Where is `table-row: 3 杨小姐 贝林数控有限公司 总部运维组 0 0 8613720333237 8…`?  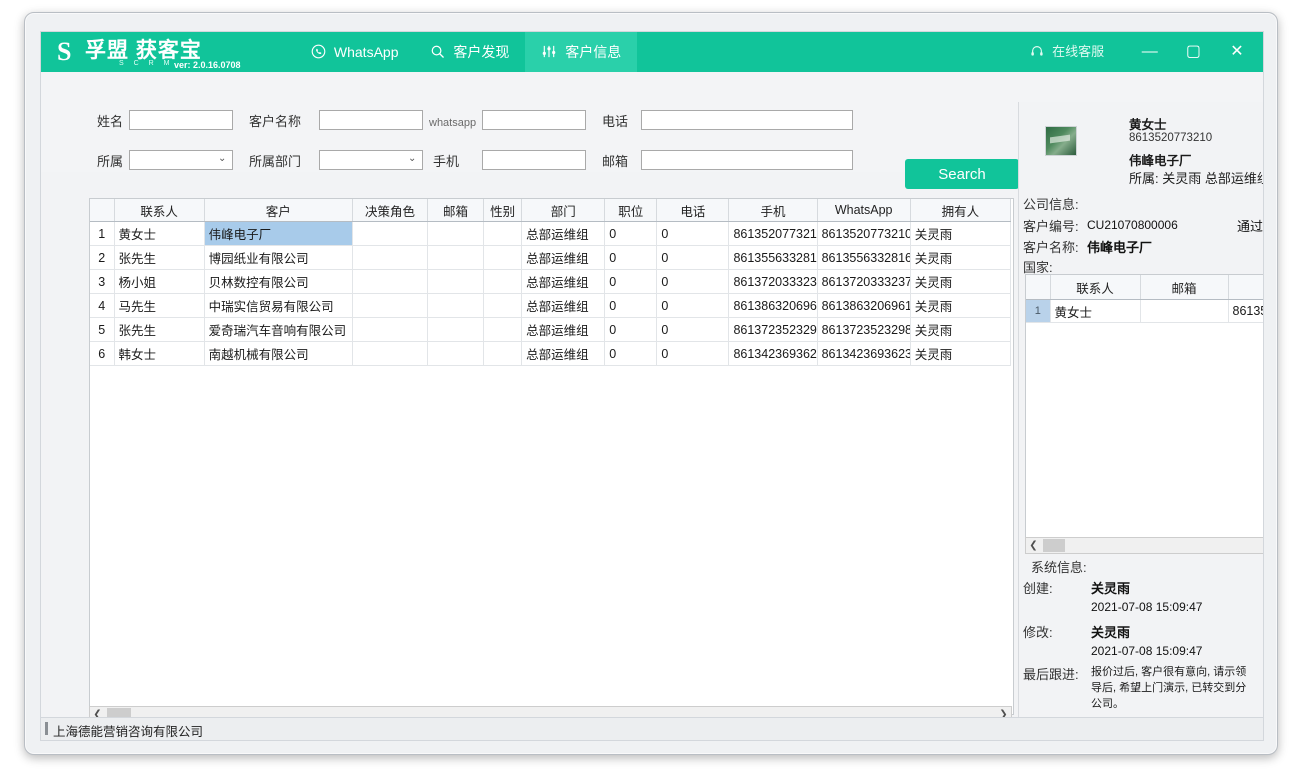 table-row: 3 杨小姐 贝林数控有限公司 总部运维组 0 0 8613720333237 8… is located at coordinates (551, 281).